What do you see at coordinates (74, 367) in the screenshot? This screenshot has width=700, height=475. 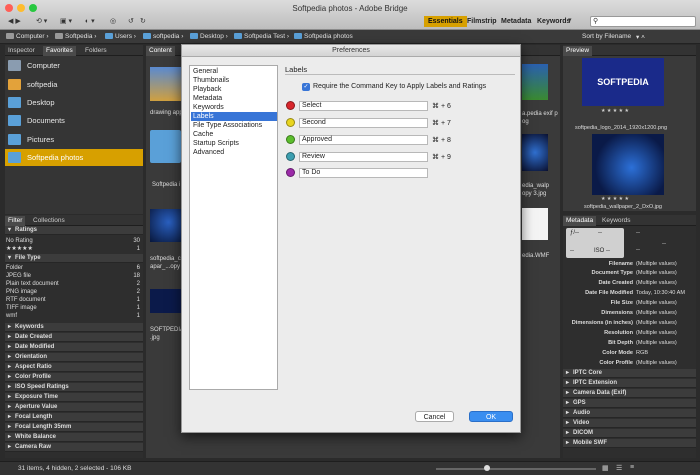 I see `filter-section-aspect-ratio: Aspect Ratio` at bounding box center [74, 367].